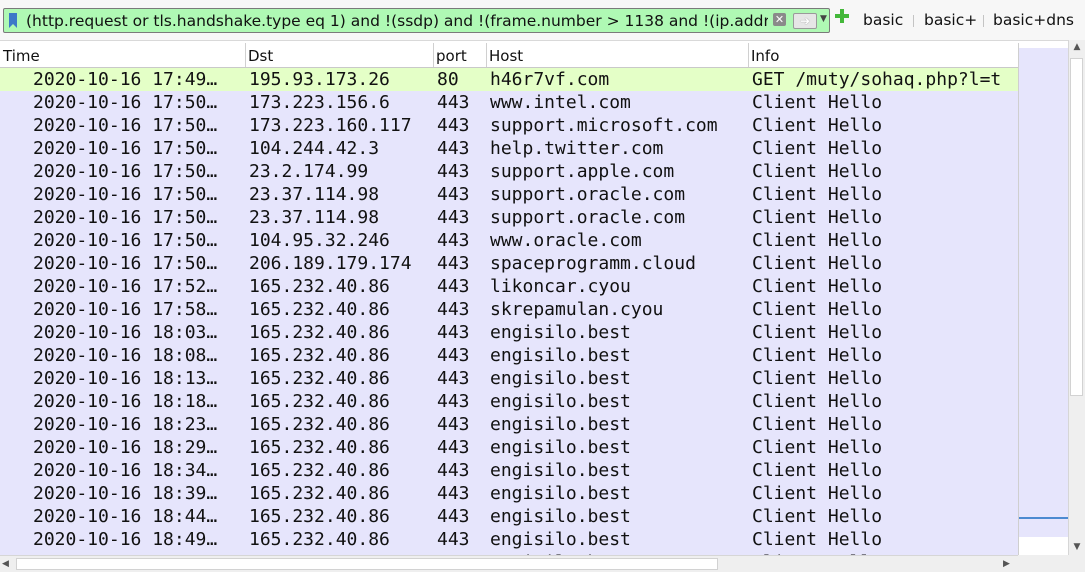 The image size is (1085, 572). I want to click on chevron-up-icon: ▲, so click(1077, 47).